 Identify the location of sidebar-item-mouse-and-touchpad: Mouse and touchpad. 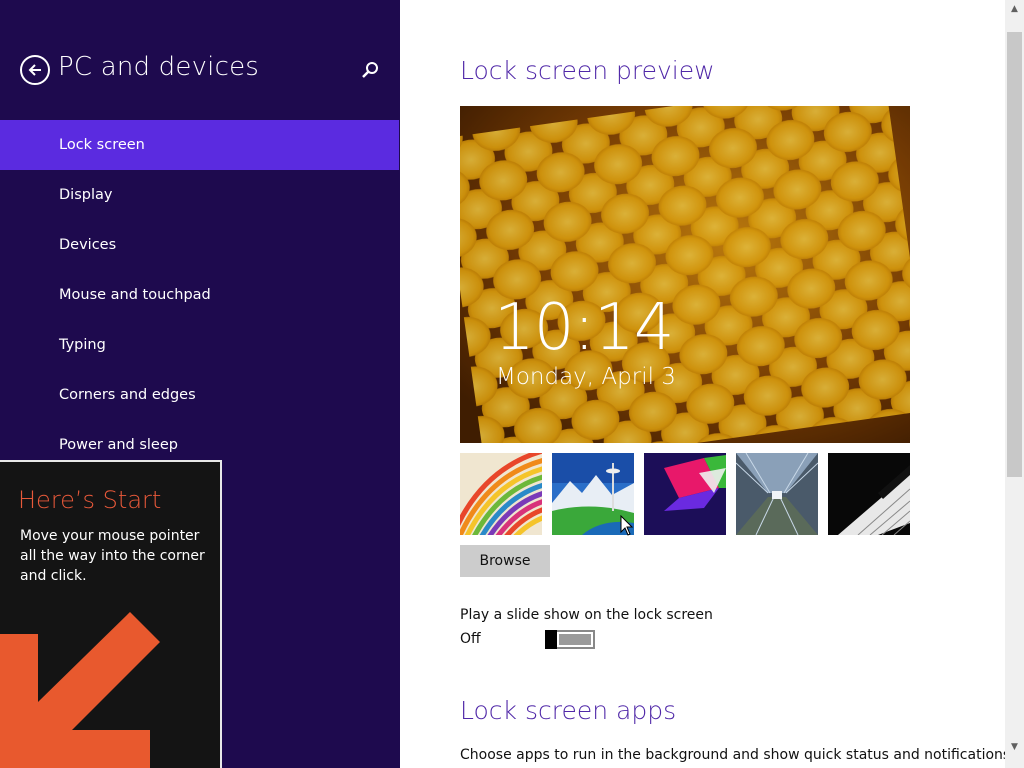
(200, 295).